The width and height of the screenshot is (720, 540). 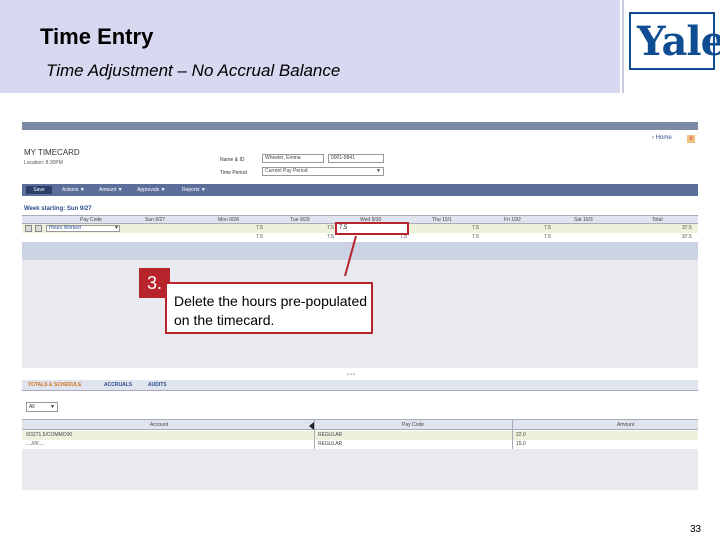 What do you see at coordinates (65, 228) in the screenshot?
I see `pay-code-value: Hours Worked` at bounding box center [65, 228].